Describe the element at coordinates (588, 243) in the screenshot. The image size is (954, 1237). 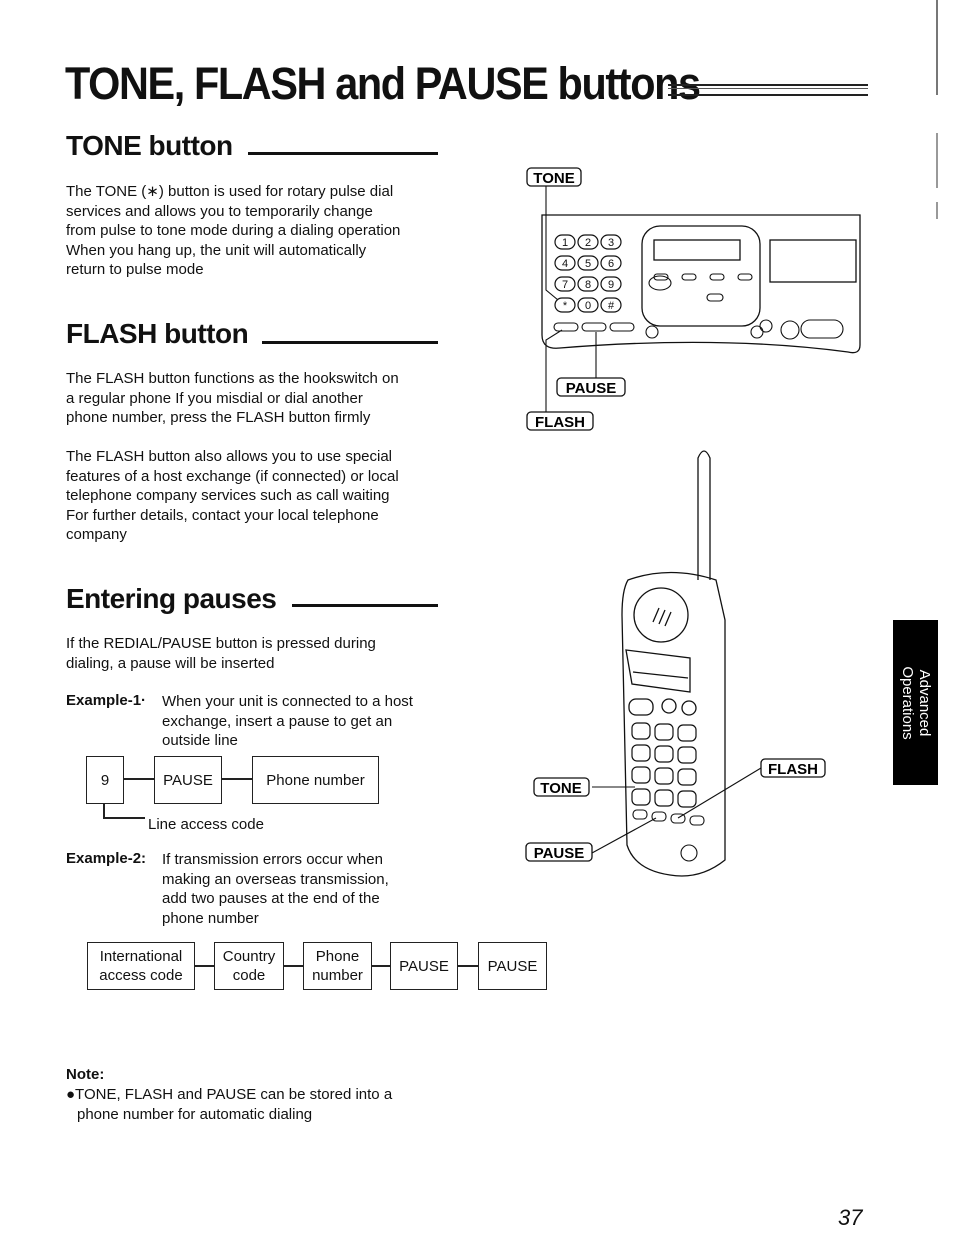
I see `keypad-key-label: 2` at that location.